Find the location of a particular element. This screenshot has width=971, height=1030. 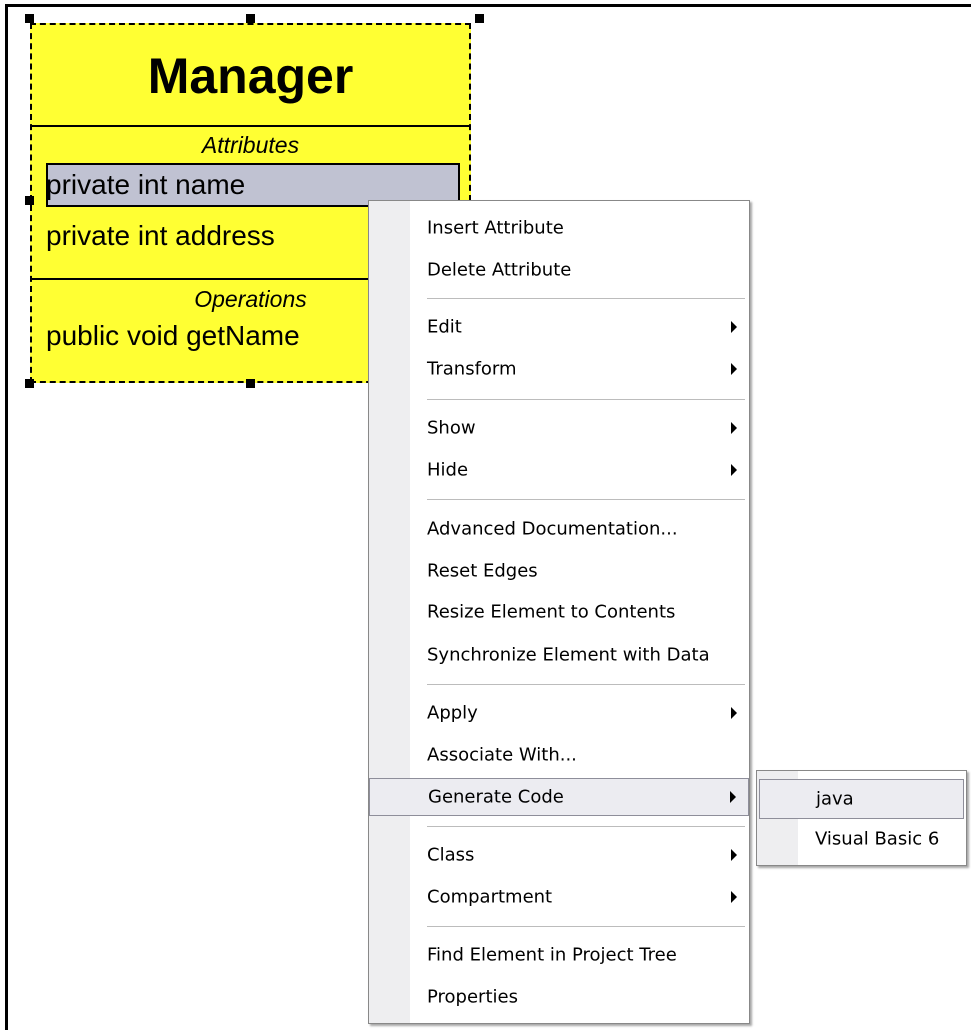

menu-item-label: Show is located at coordinates (451, 428).